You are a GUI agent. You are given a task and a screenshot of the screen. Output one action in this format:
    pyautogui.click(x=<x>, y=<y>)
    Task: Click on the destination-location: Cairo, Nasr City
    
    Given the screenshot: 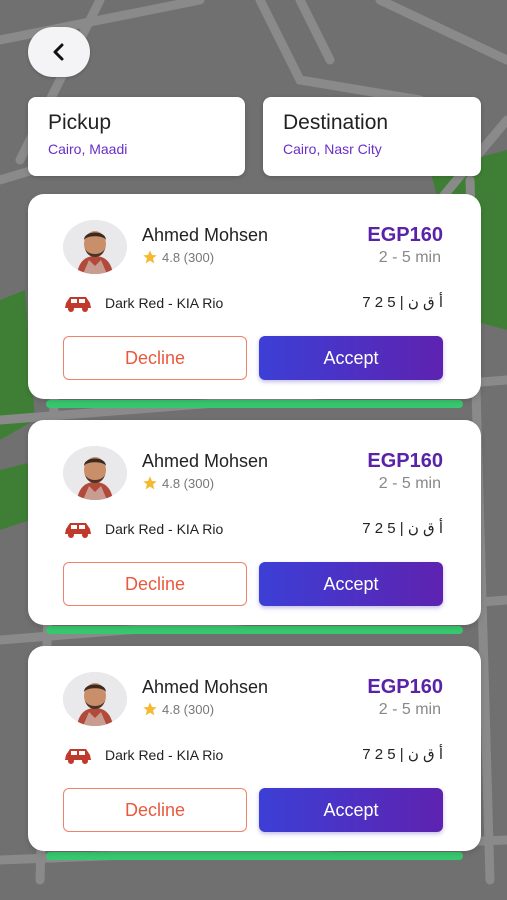 What is the action you would take?
    pyautogui.click(x=332, y=149)
    